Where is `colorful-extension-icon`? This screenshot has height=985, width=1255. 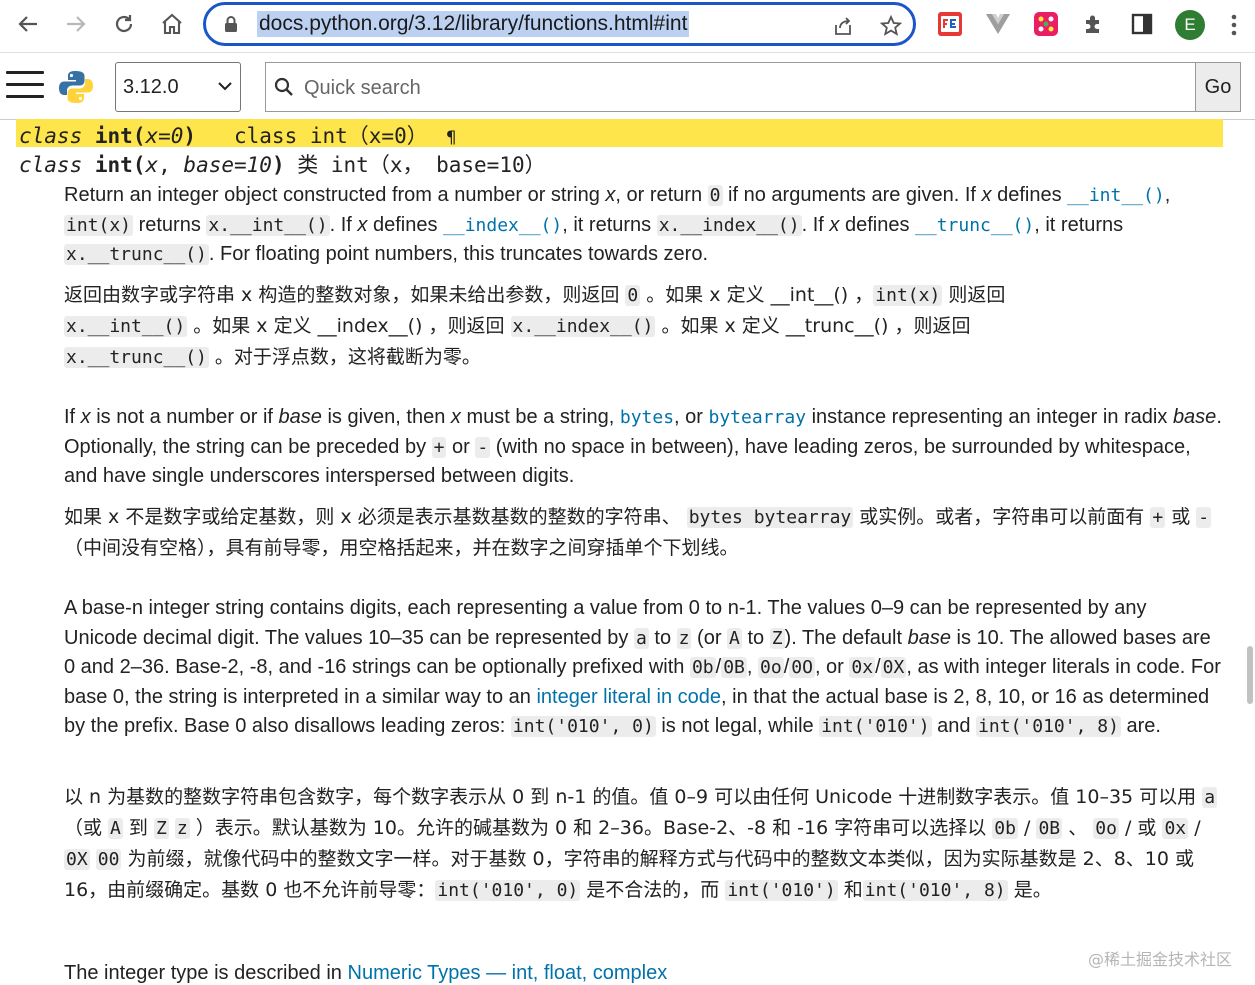 colorful-extension-icon is located at coordinates (1046, 24).